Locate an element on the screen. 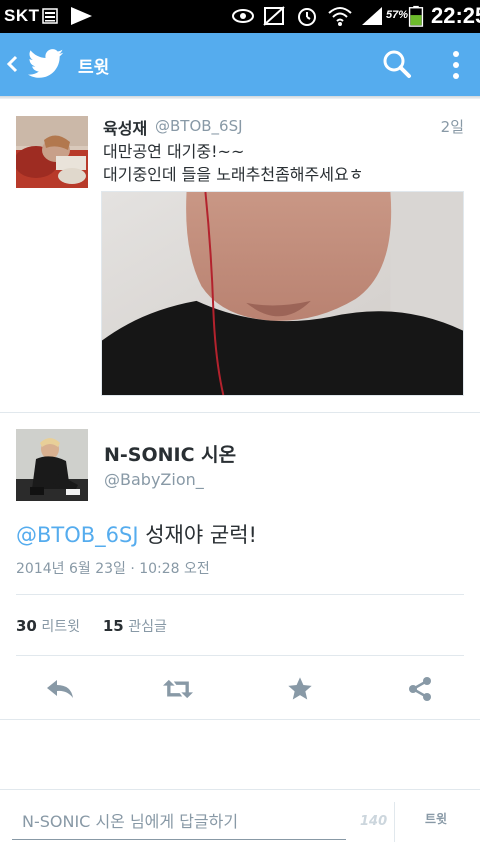 The width and height of the screenshot is (480, 853). tweet-actions is located at coordinates (240, 688).